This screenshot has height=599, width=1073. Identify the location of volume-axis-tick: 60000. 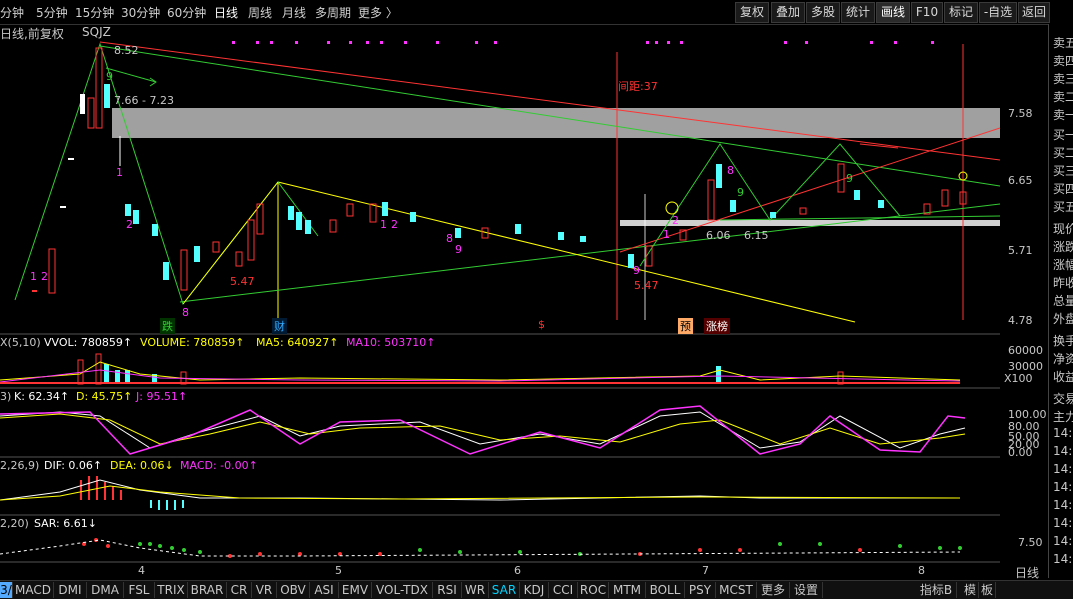
(1025, 350).